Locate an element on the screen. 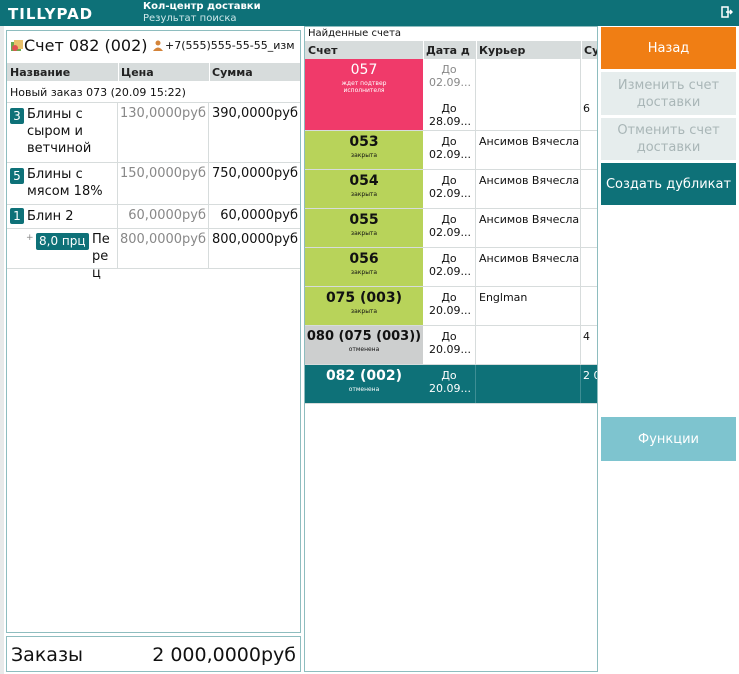 The height and width of the screenshot is (674, 739). account-row: 056 закрыта До 02.09... Ансимов Вячеслав is located at coordinates (451, 267).